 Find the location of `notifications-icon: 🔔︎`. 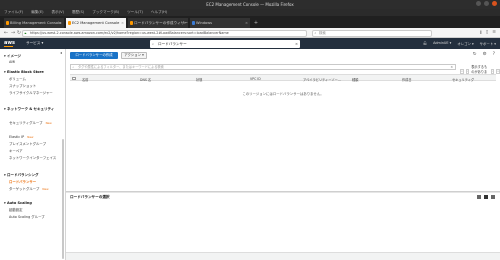

notifications-icon: 🔔︎ is located at coordinates (425, 43).